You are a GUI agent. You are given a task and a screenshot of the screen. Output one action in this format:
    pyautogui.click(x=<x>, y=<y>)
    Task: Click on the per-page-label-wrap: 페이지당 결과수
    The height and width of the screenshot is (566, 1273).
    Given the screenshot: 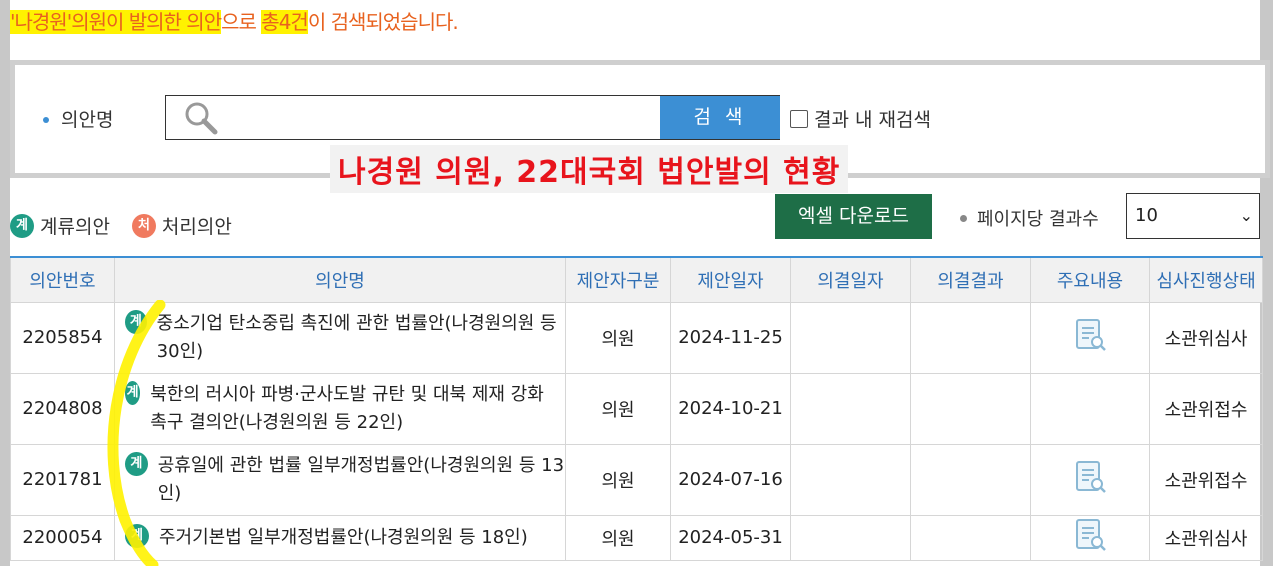 What is the action you would take?
    pyautogui.click(x=1029, y=218)
    